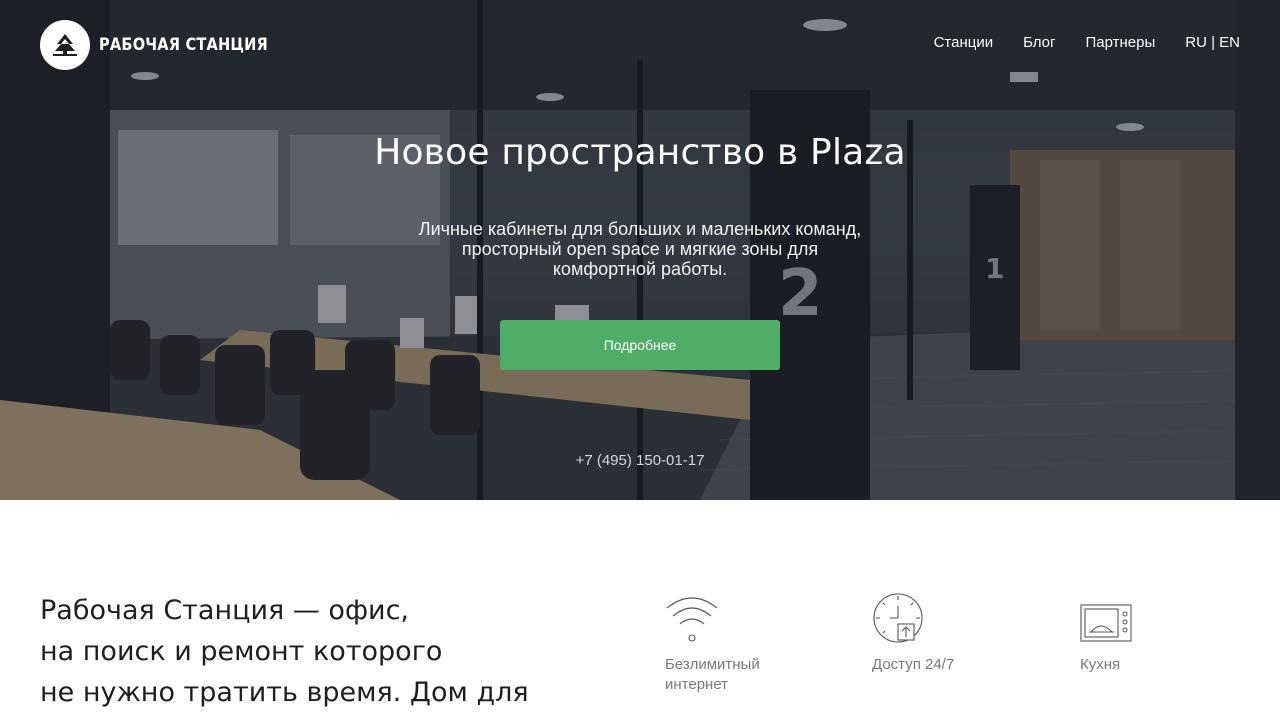  What do you see at coordinates (1106, 623) in the screenshot?
I see `microwave-icon` at bounding box center [1106, 623].